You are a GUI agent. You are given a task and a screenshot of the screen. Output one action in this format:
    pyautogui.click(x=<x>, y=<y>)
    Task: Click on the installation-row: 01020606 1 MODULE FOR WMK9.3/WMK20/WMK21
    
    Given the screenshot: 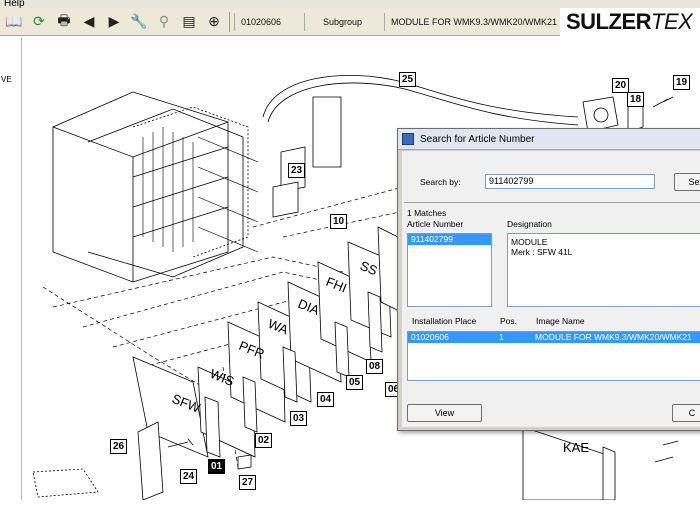 What is the action you would take?
    pyautogui.click(x=554, y=337)
    